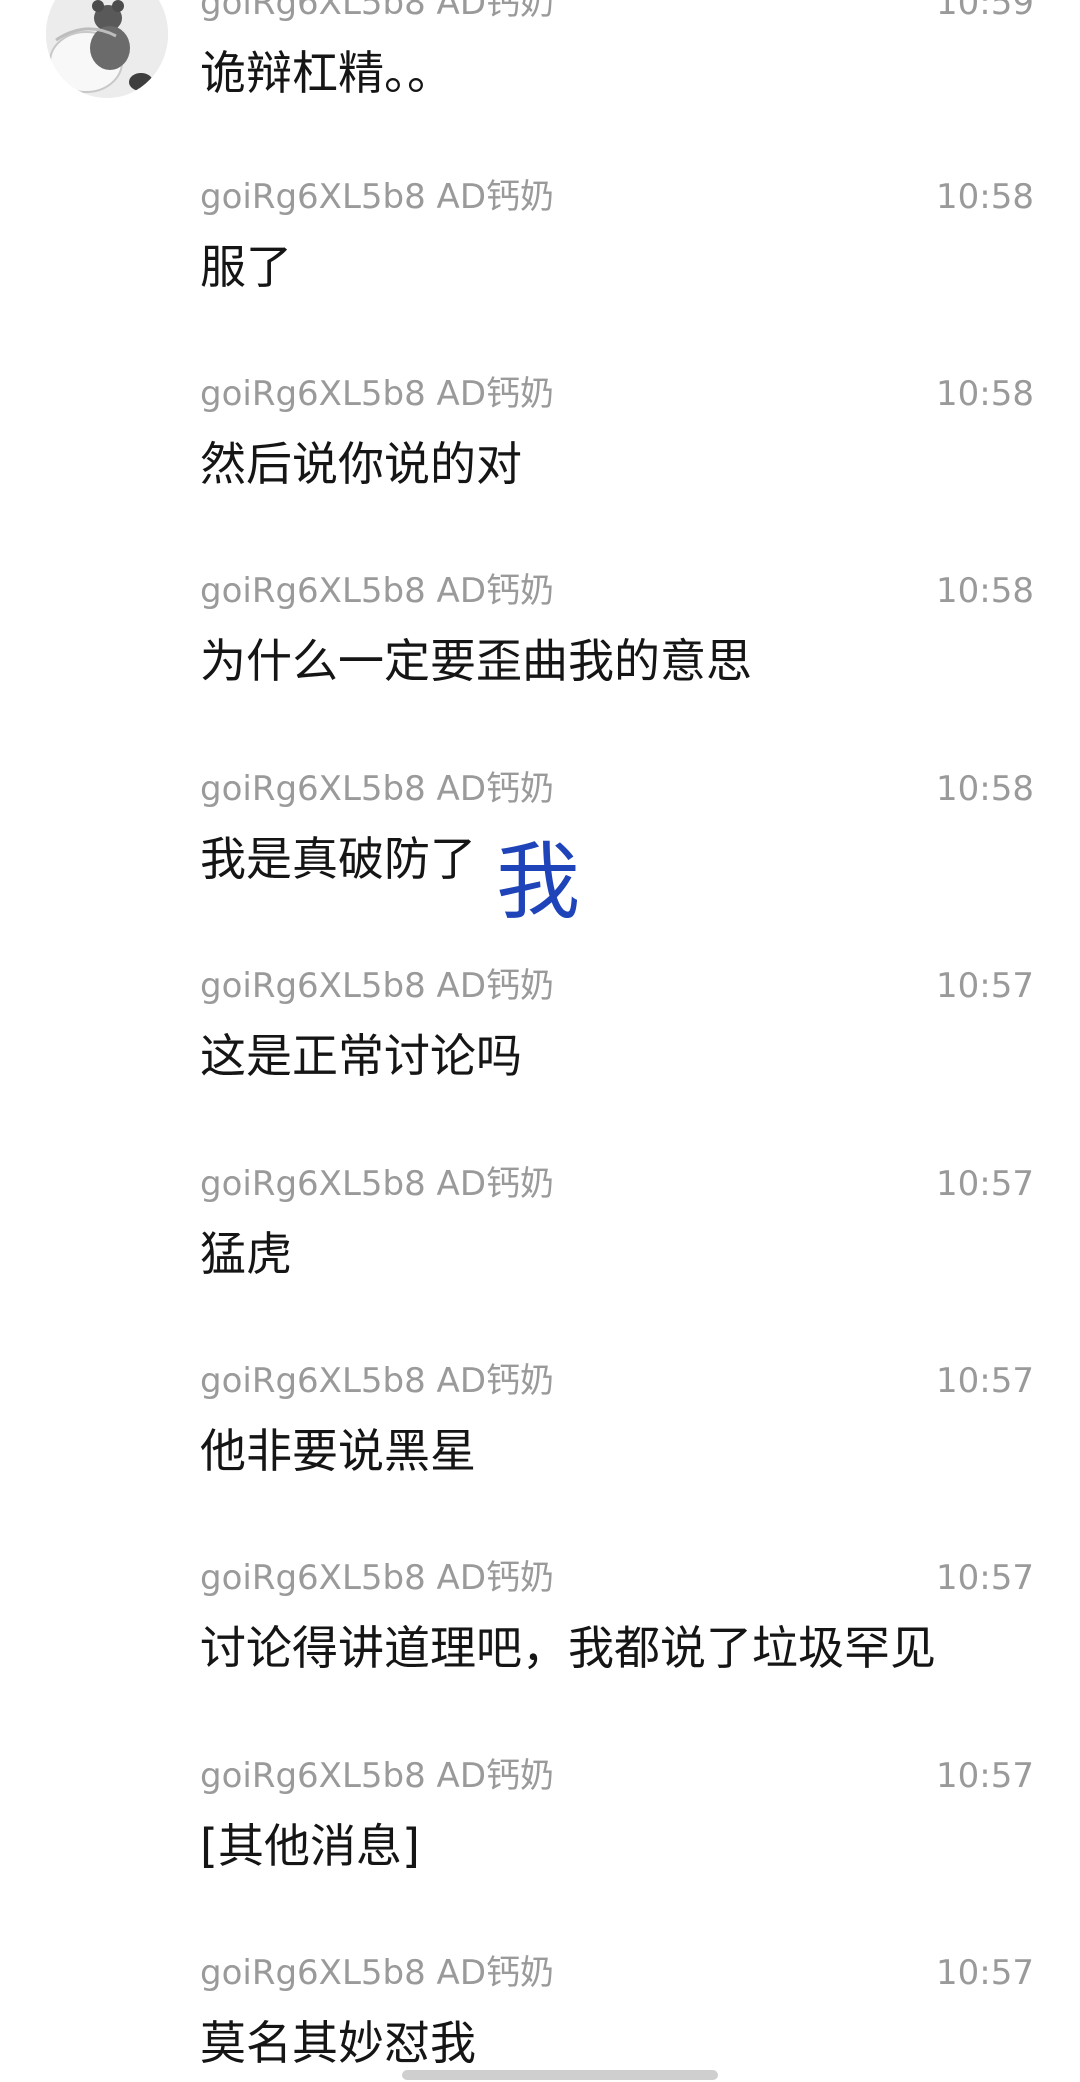 The image size is (1080, 2082). Describe the element at coordinates (246, 267) in the screenshot. I see `message-text: 服了` at that location.